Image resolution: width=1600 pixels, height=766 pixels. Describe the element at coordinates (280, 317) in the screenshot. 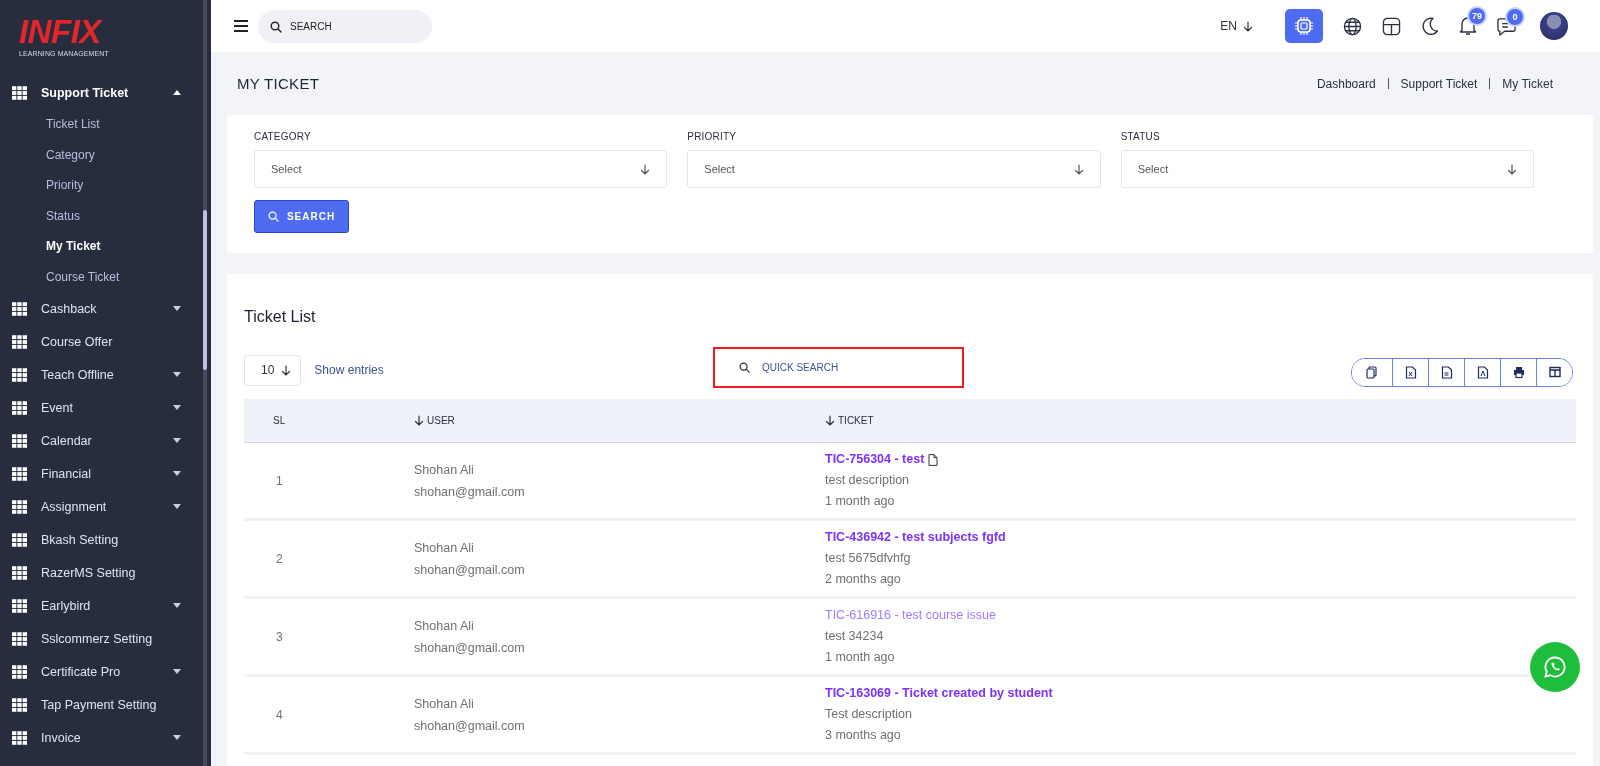

I see `section-title: Ticket List` at that location.